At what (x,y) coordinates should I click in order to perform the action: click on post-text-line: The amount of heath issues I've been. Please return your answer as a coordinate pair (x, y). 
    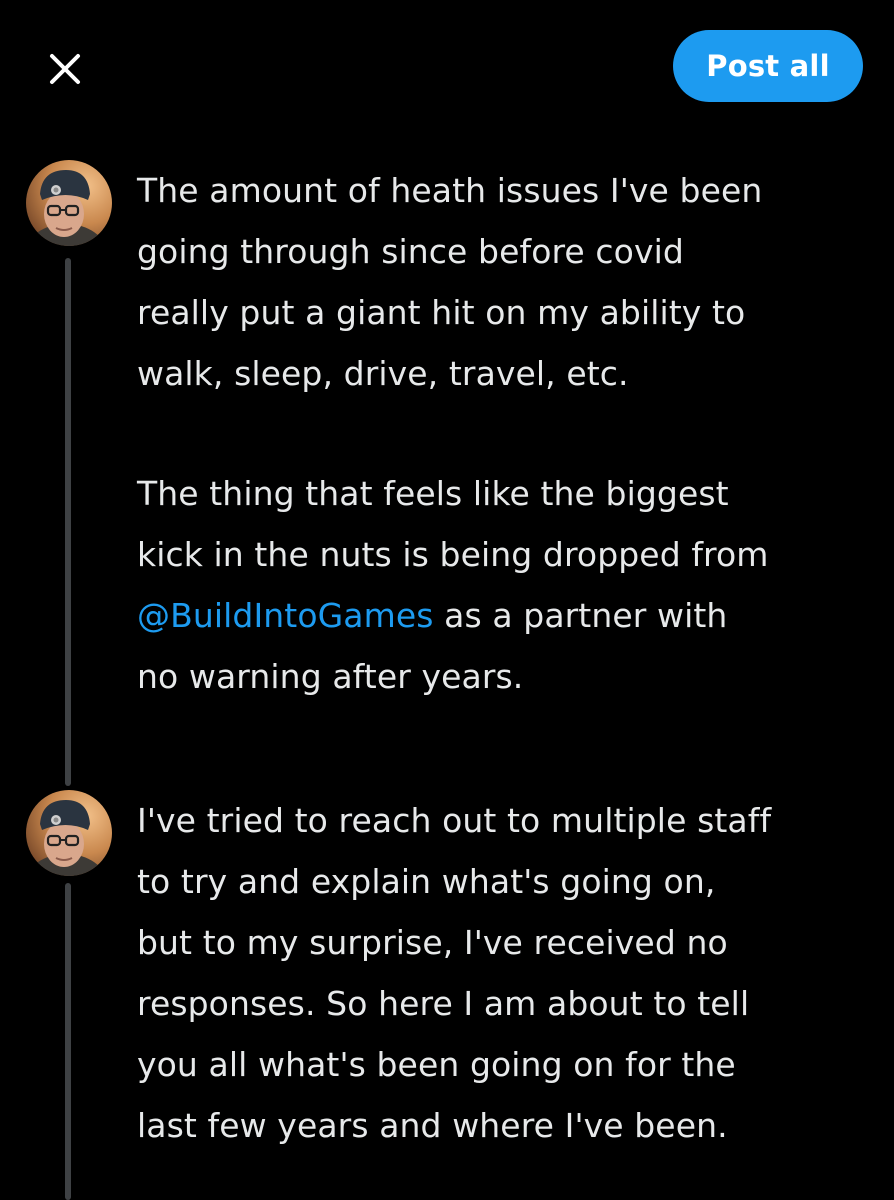
    Looking at the image, I should click on (450, 190).